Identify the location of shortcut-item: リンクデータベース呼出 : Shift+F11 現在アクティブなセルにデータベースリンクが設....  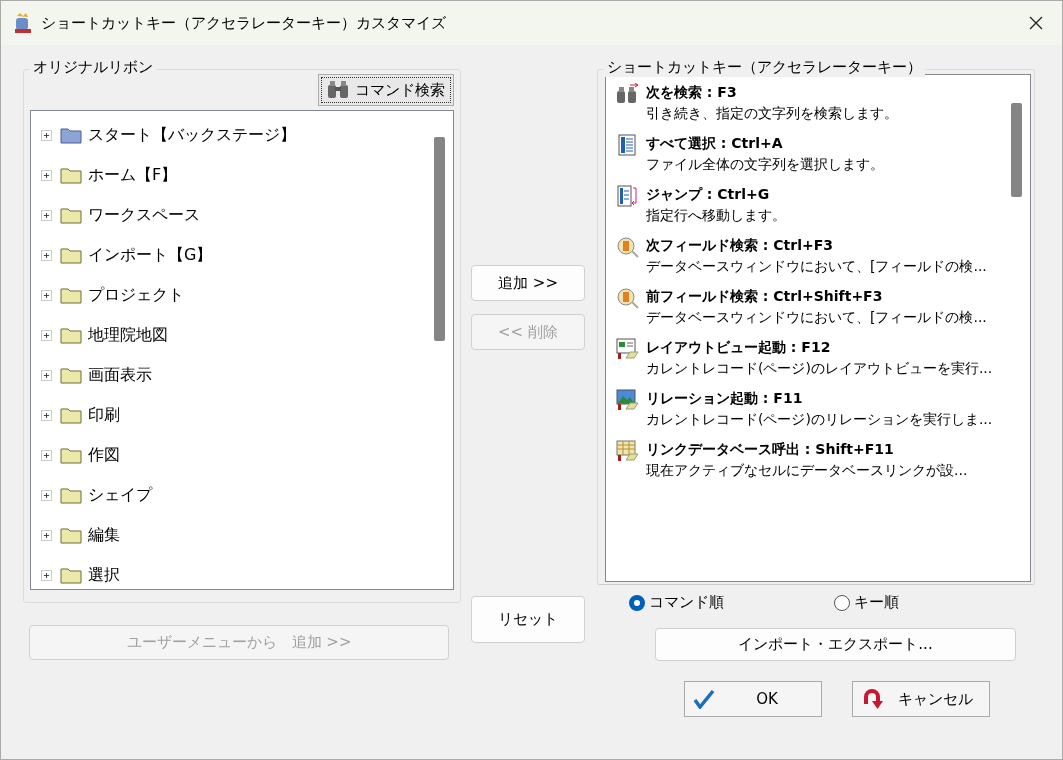
(810, 460).